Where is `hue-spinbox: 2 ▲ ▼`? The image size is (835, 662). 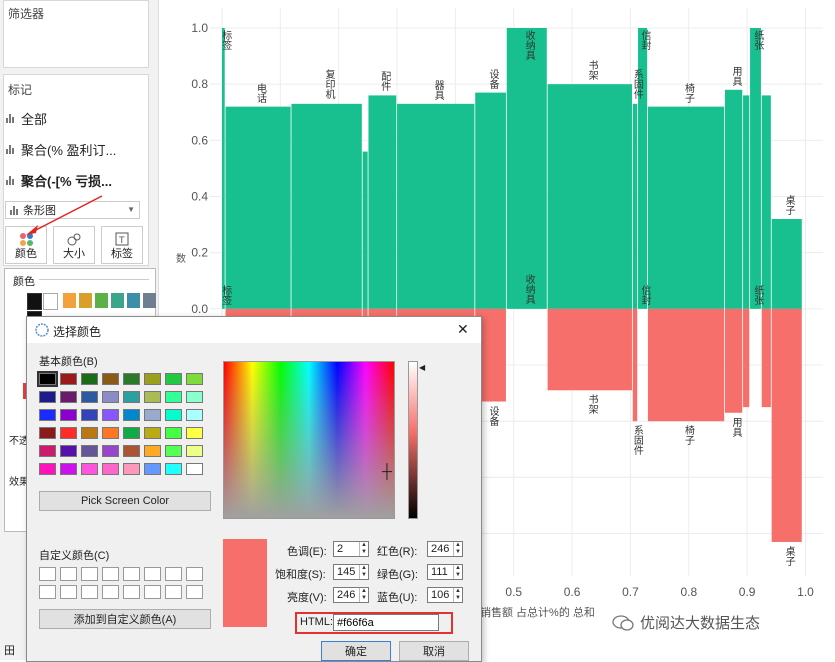 hue-spinbox: 2 ▲ ▼ is located at coordinates (351, 549).